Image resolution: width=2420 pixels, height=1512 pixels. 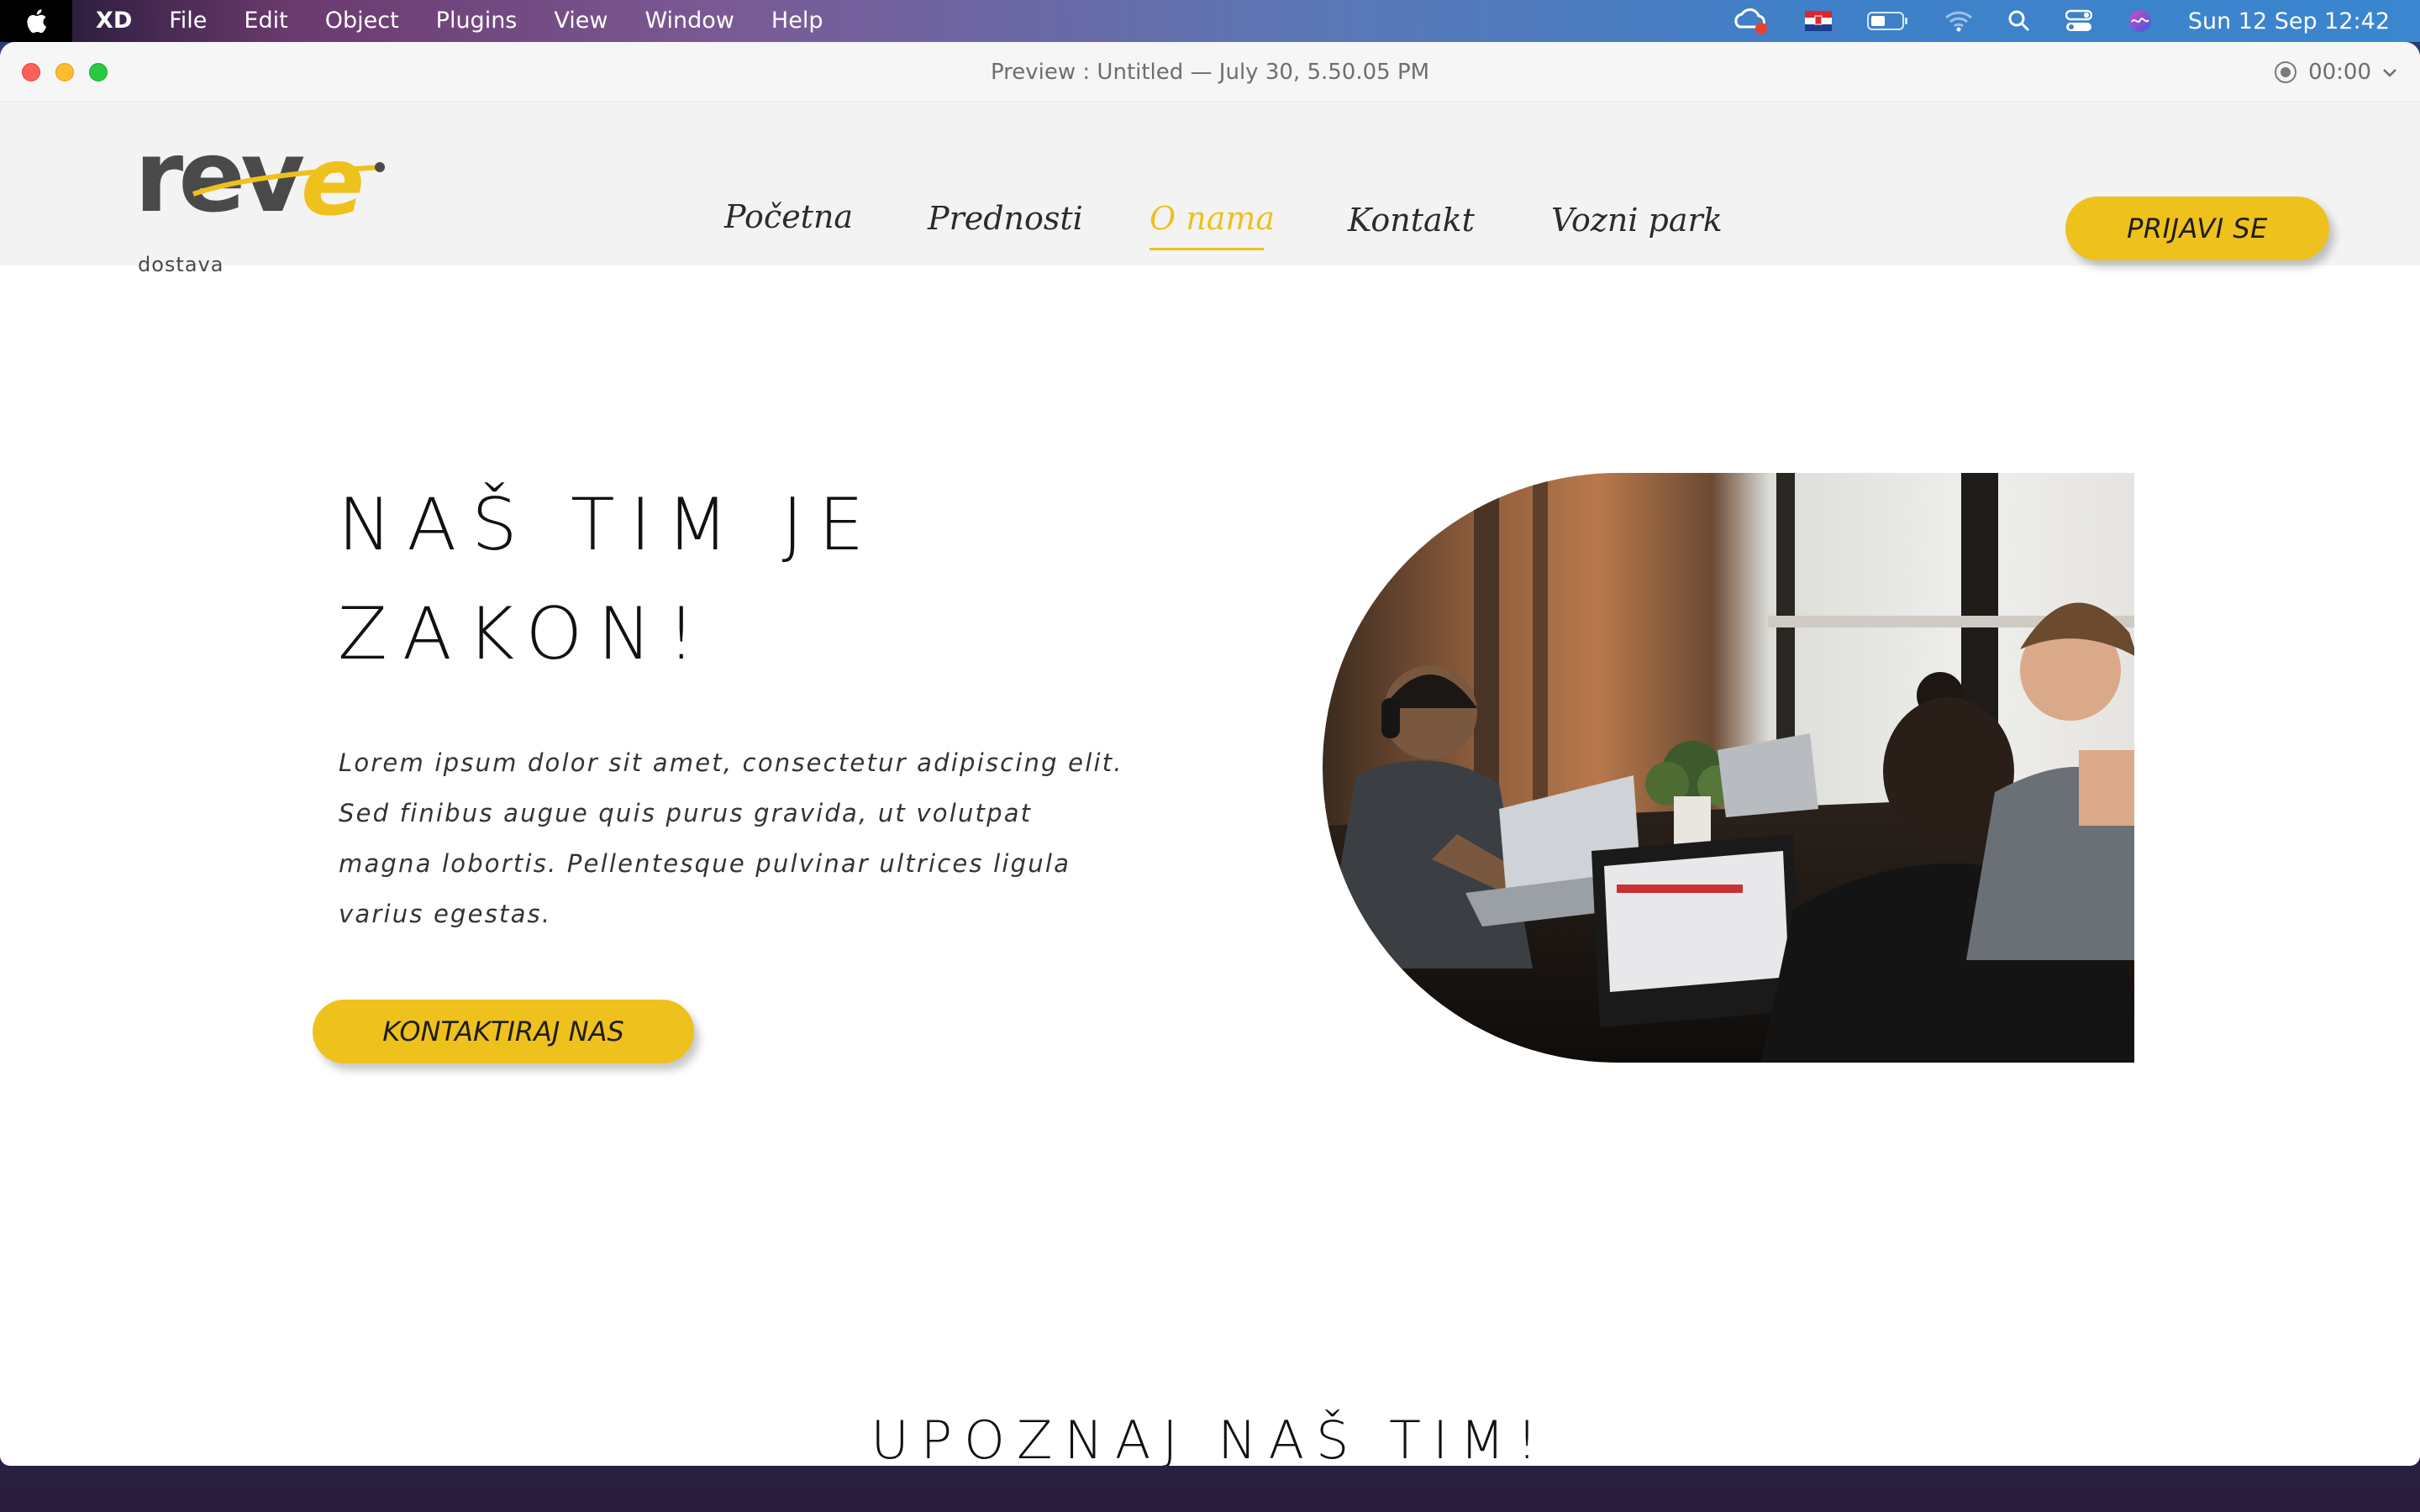 What do you see at coordinates (503, 1031) in the screenshot?
I see `contact-us-button: KONTAKTIRAJ NAS` at bounding box center [503, 1031].